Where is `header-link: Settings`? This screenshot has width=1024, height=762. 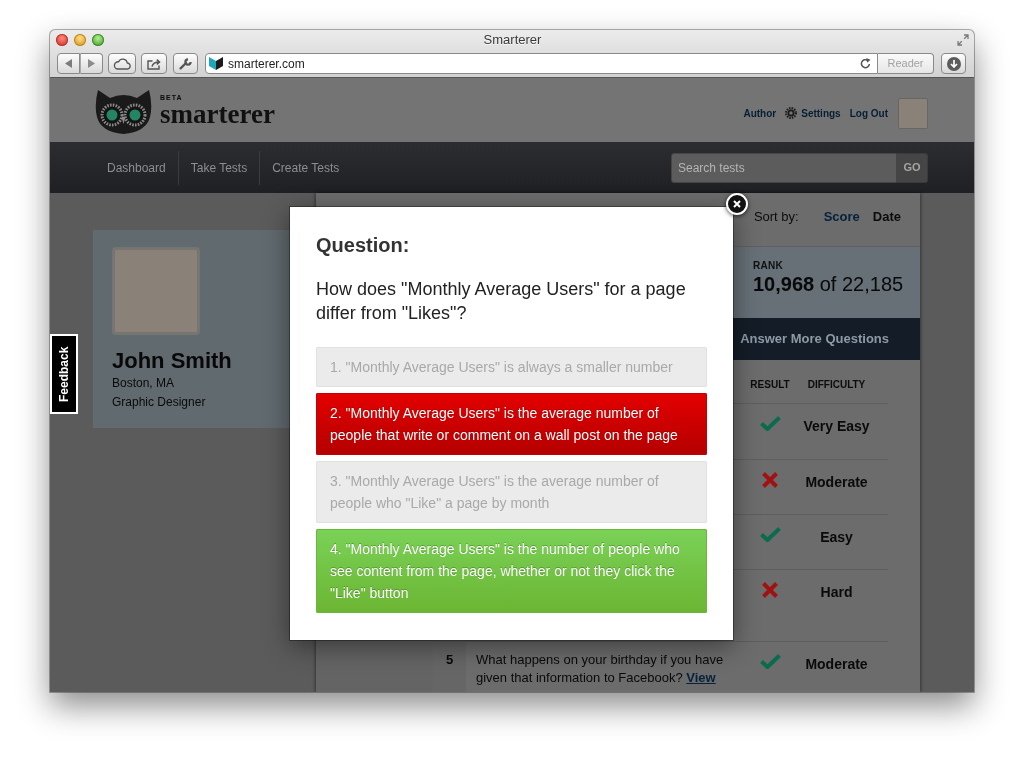
header-link: Settings is located at coordinates (813, 113).